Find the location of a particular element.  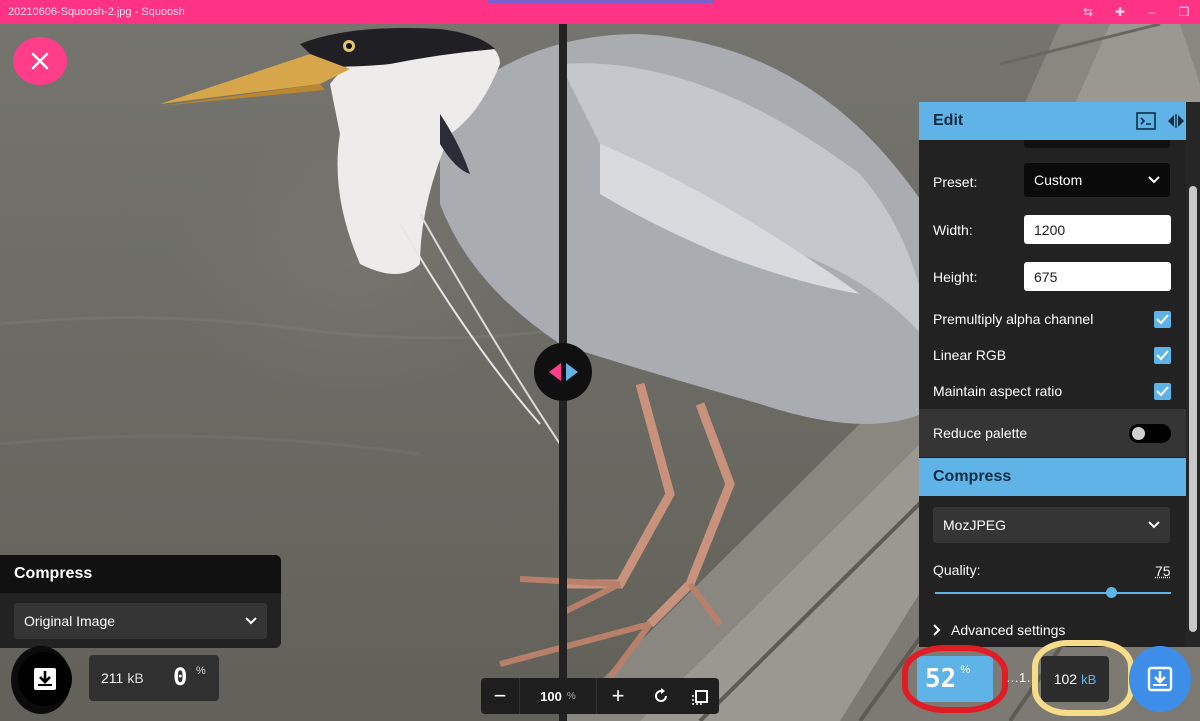

reduce-palette-toggle is located at coordinates (1150, 433).